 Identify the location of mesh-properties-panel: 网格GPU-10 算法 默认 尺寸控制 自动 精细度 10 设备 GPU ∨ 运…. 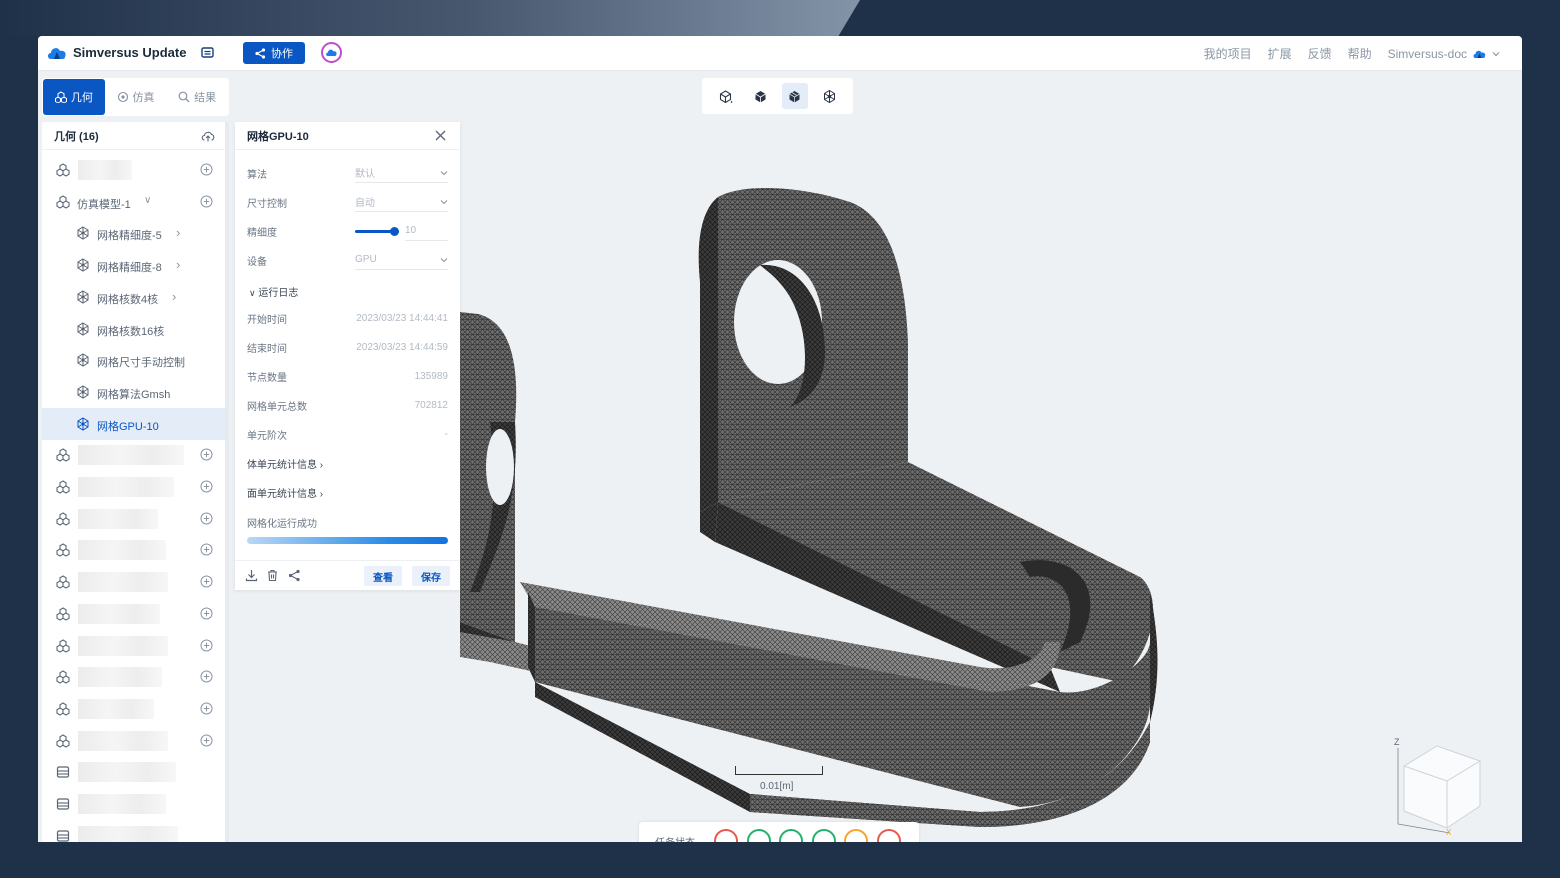
(347, 356).